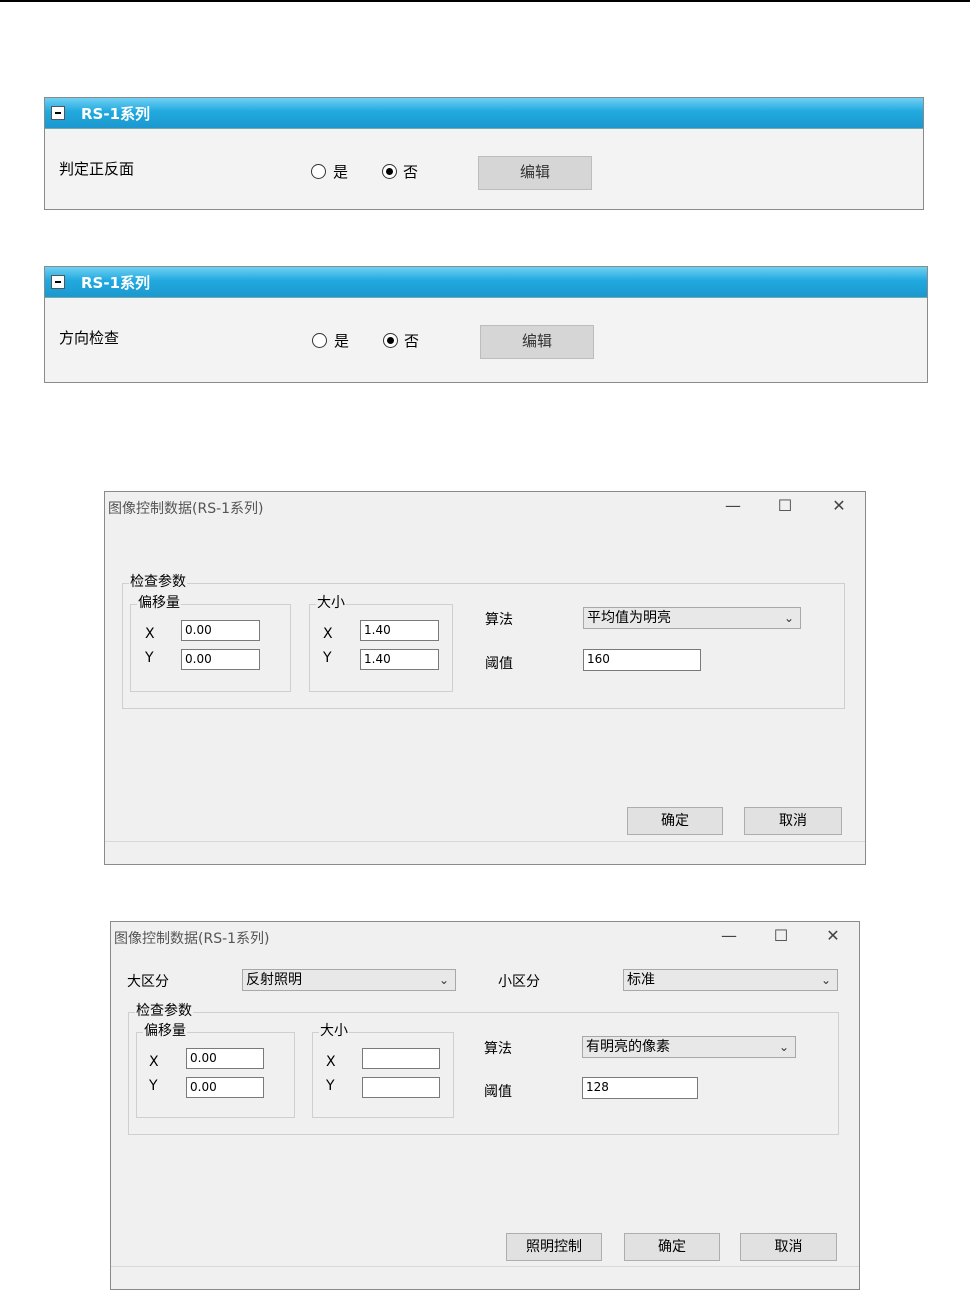 The height and width of the screenshot is (1290, 970). Describe the element at coordinates (97, 169) in the screenshot. I see `setting-label: 判定正反面` at that location.